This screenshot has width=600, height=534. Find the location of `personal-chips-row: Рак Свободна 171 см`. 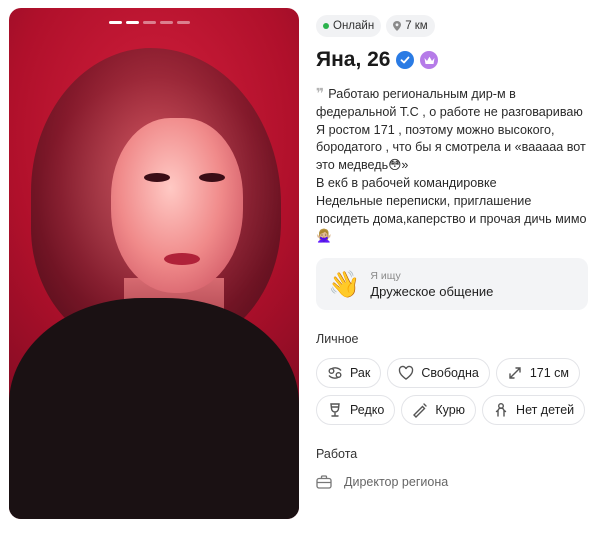

personal-chips-row: Рак Свободна 171 см is located at coordinates (452, 373).